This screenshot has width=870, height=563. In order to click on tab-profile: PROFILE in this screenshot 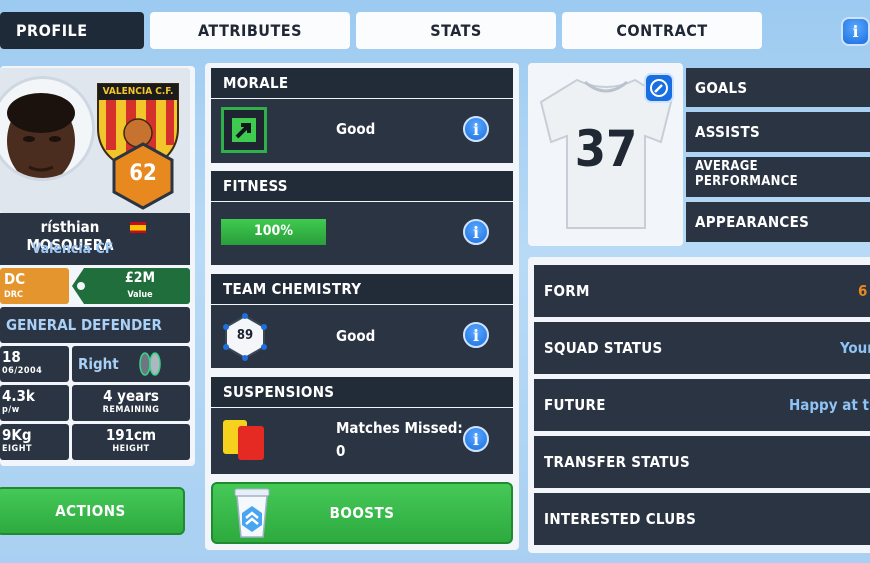, I will do `click(72, 30)`.